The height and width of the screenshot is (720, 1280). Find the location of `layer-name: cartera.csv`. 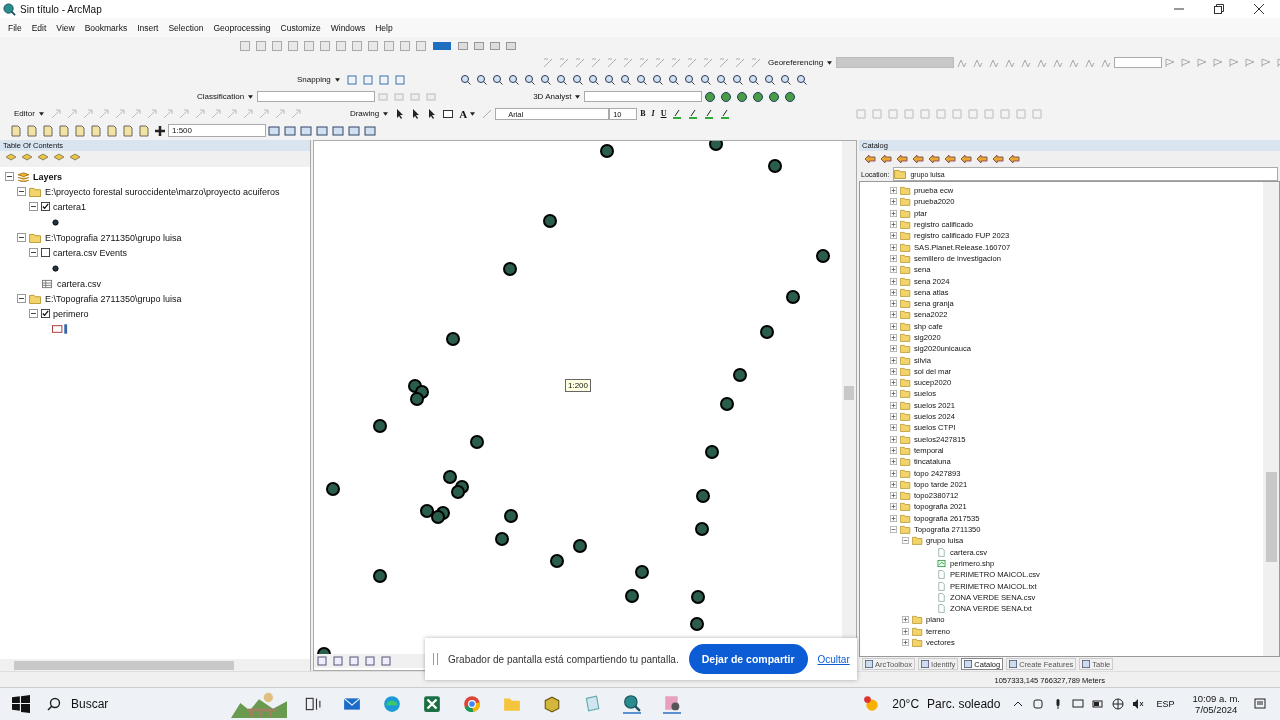

layer-name: cartera.csv is located at coordinates (79, 283).